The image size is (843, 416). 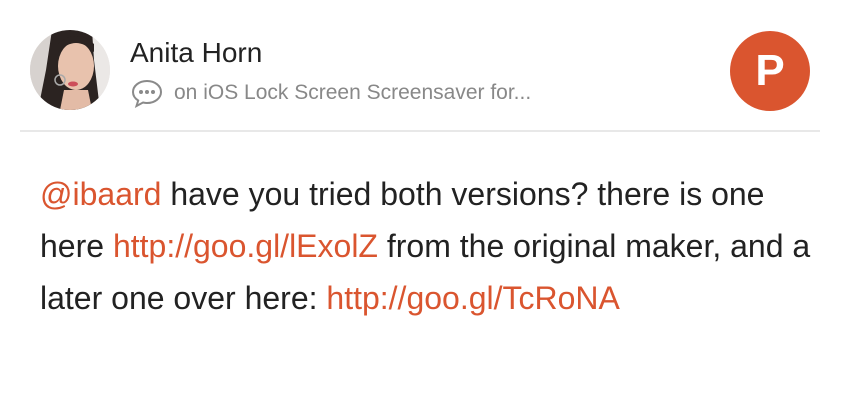 What do you see at coordinates (420, 131) in the screenshot?
I see `divider` at bounding box center [420, 131].